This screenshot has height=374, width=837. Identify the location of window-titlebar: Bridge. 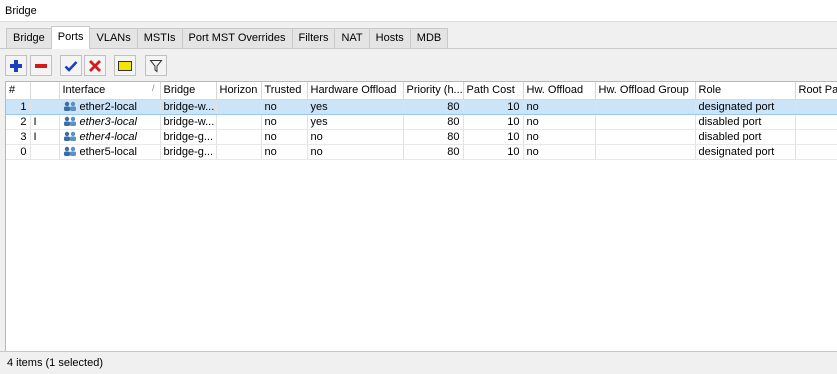
(418, 11).